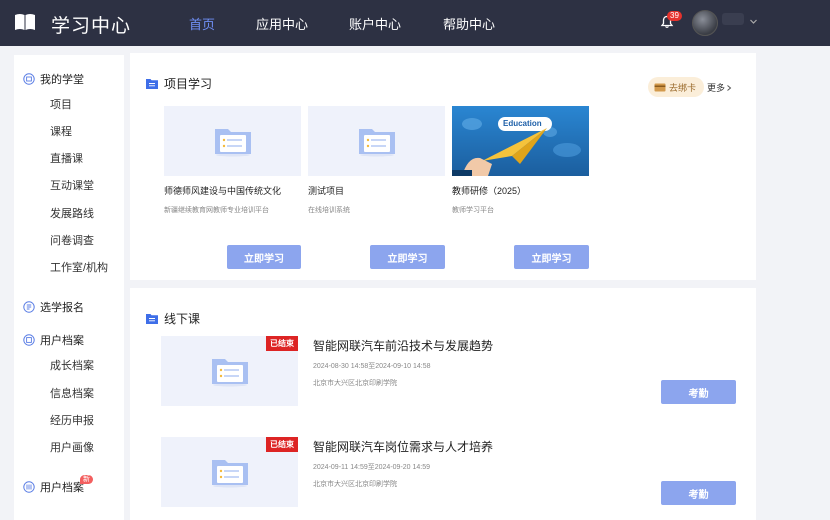 The width and height of the screenshot is (830, 520). Describe the element at coordinates (729, 87) in the screenshot. I see `chevron-right-icon` at that location.